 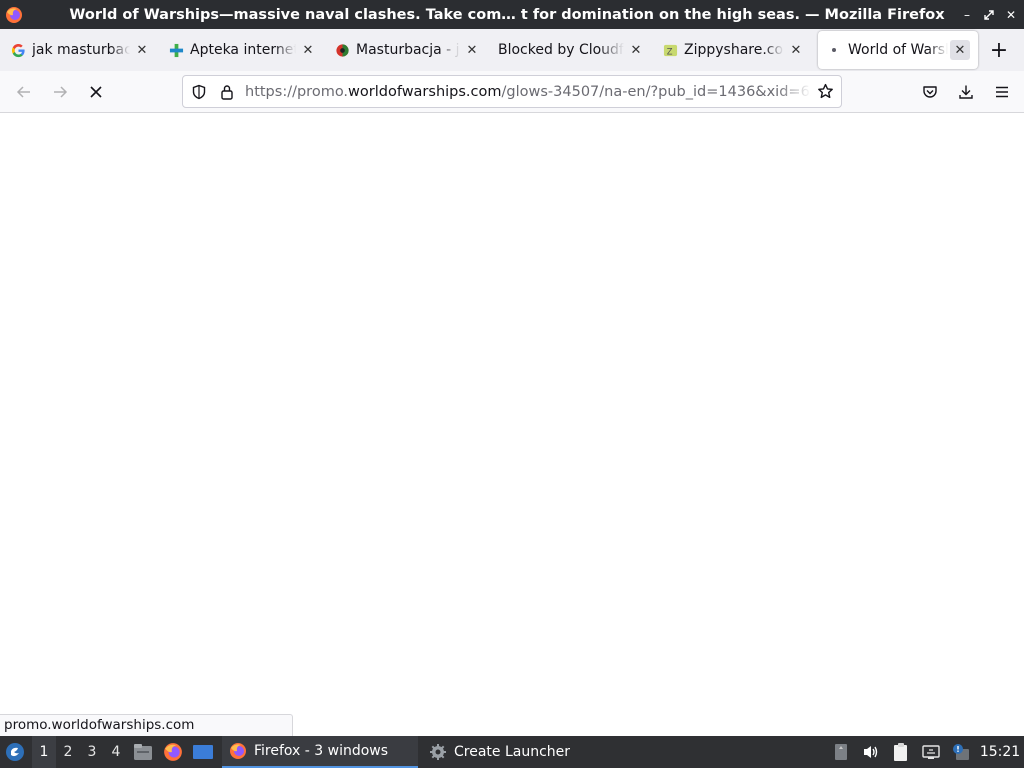 I want to click on tab-label: Zippyshare.com, so click(x=734, y=50).